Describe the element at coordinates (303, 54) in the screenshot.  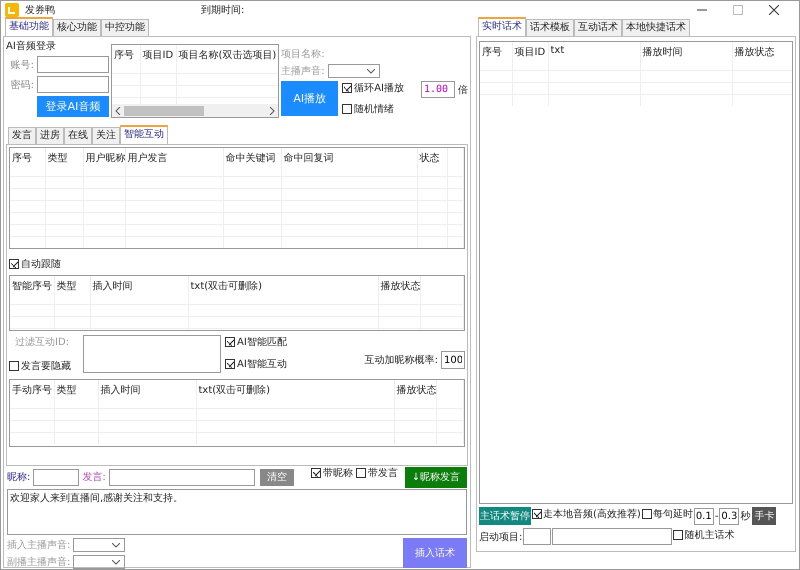
I see `project-name-label: 项目名称:` at that location.